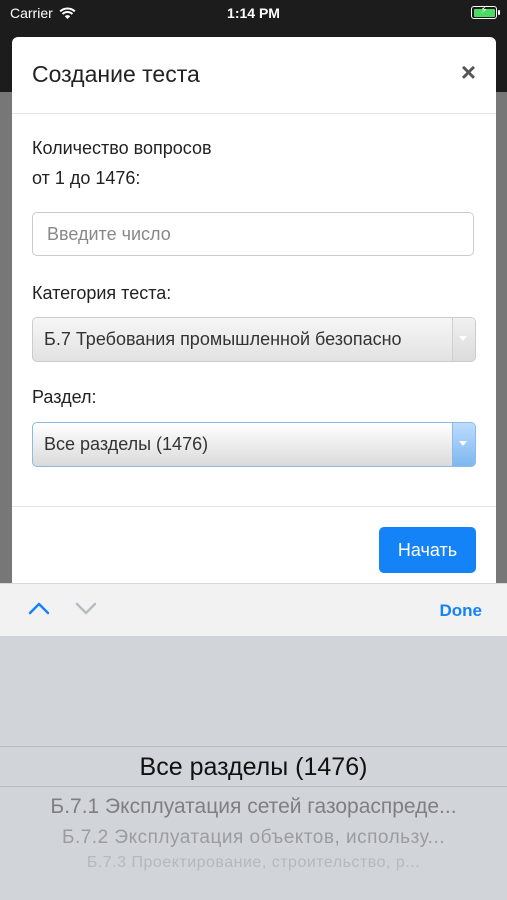 Image resolution: width=507 pixels, height=900 pixels. I want to click on status-bar: Carrier 1:14 PM ⚡, so click(253, 14).